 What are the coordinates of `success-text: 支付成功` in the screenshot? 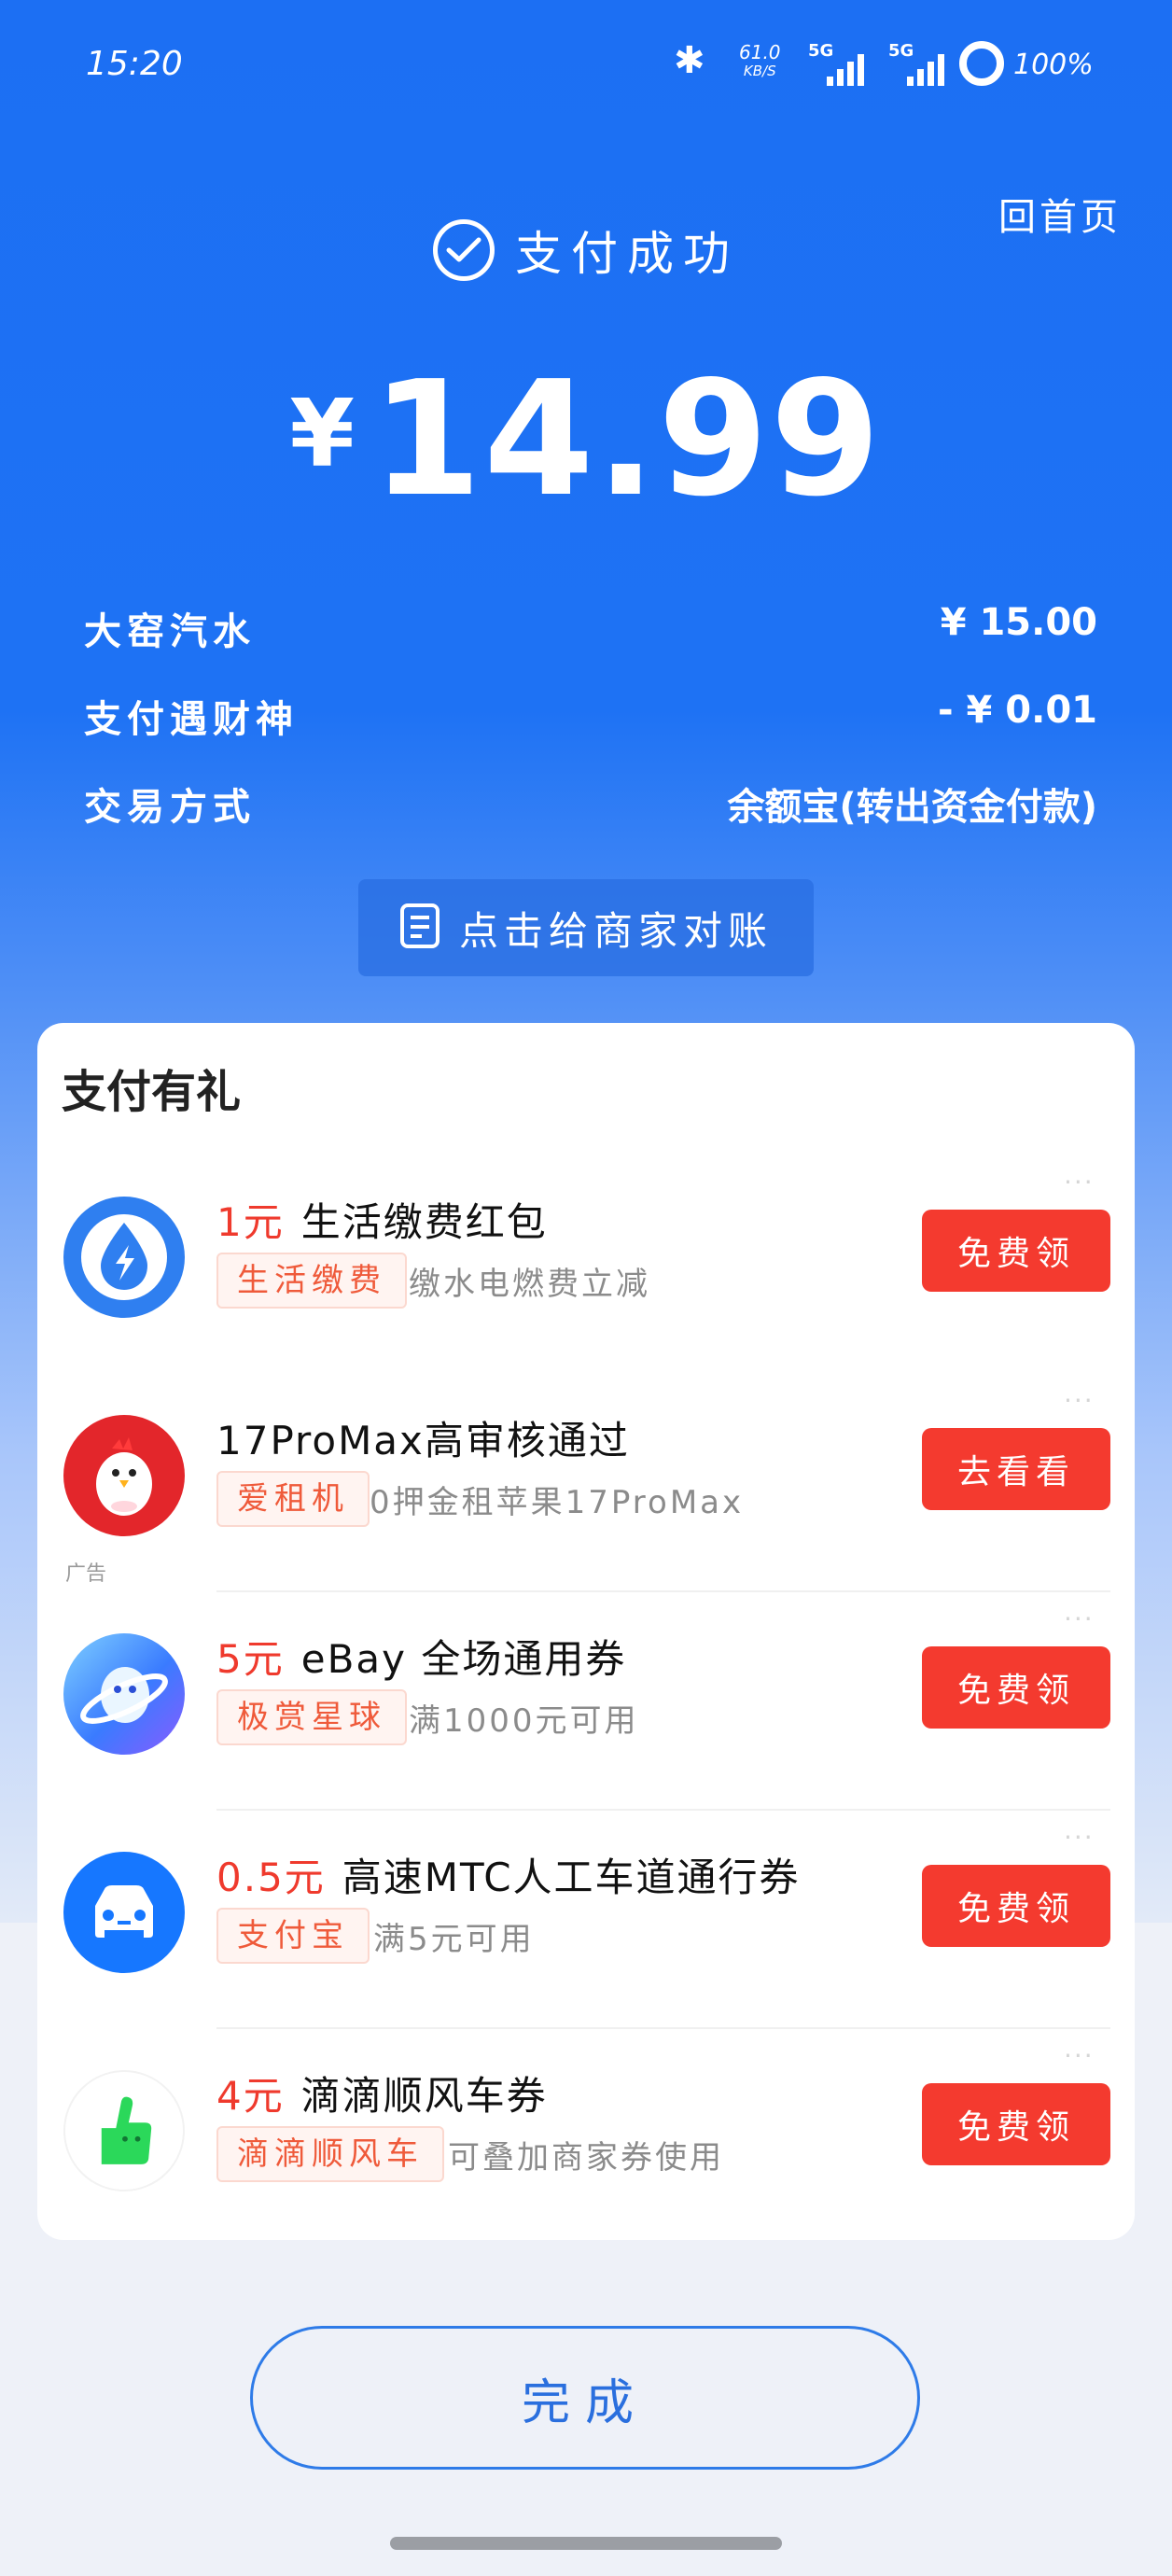 It's located at (627, 254).